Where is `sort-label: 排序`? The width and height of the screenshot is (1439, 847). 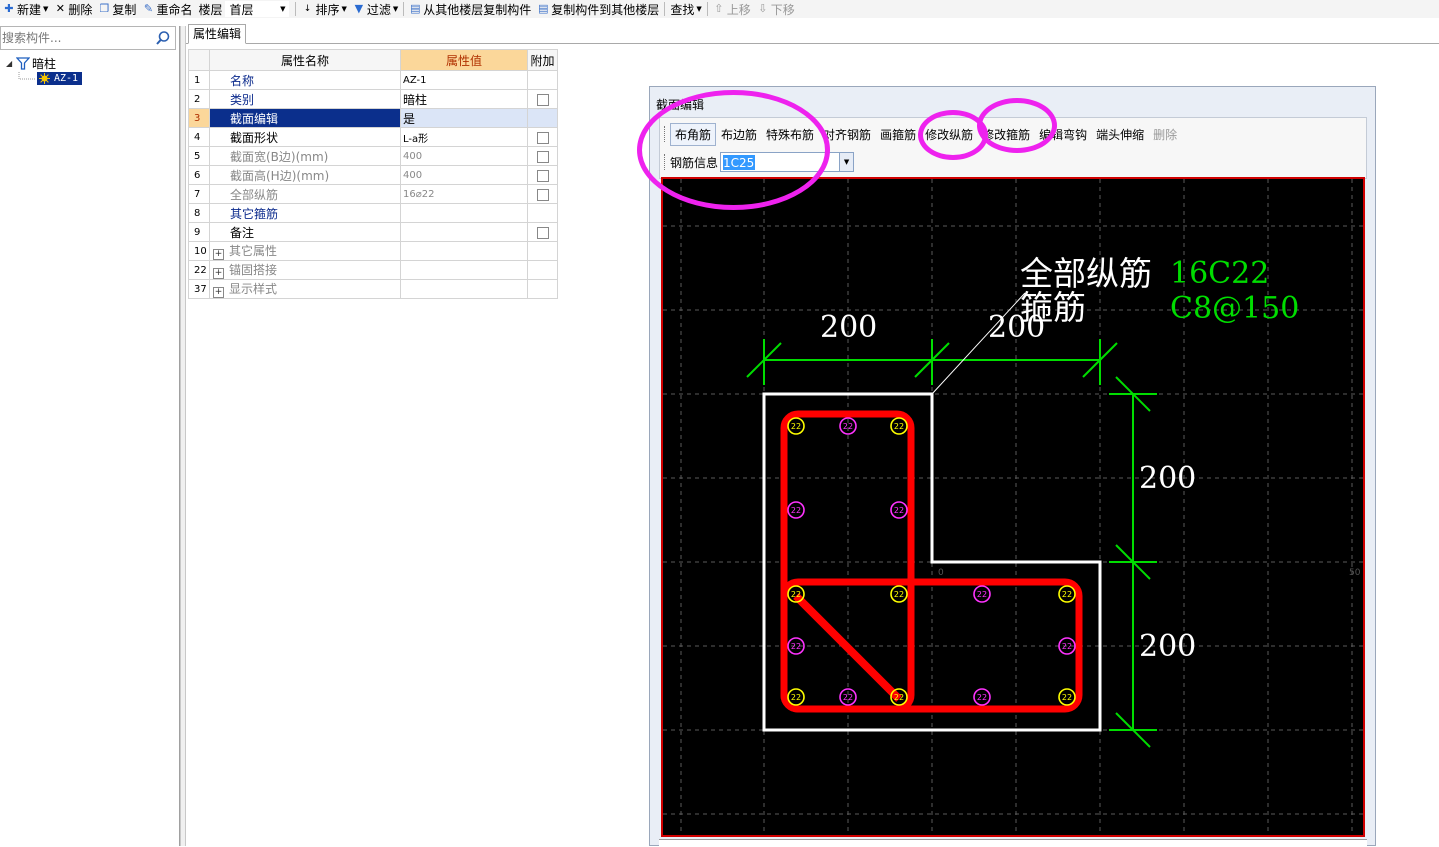
sort-label: 排序 is located at coordinates (327, 9).